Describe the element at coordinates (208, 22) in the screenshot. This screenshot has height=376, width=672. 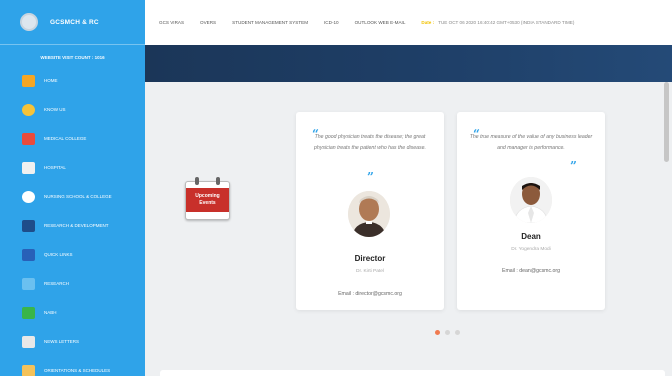
I see `top-link-overs: OVERS` at that location.